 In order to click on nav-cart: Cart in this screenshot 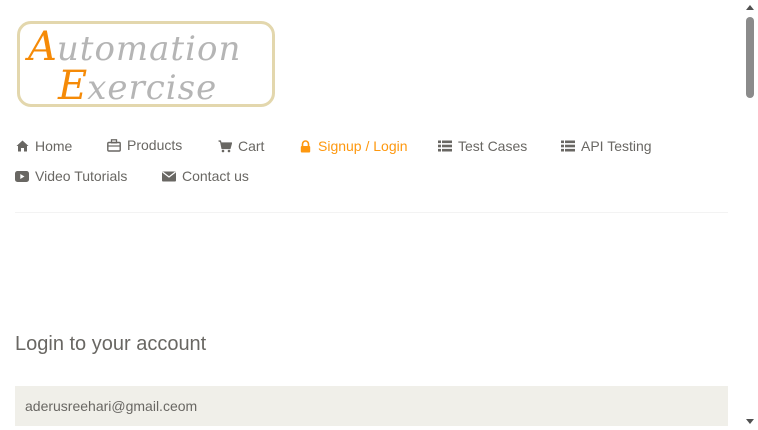, I will do `click(241, 146)`.